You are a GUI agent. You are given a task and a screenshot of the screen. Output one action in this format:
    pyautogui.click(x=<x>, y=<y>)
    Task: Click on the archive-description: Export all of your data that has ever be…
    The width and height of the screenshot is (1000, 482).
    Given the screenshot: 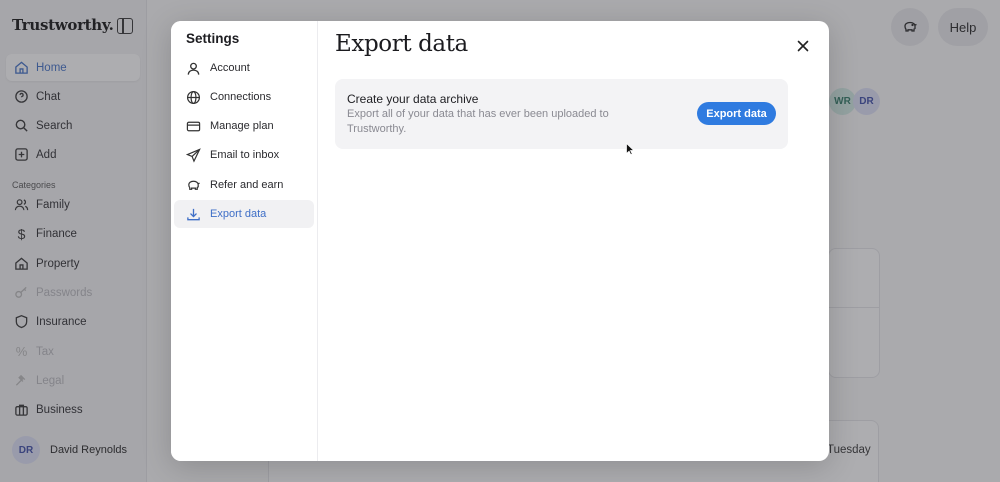 What is the action you would take?
    pyautogui.click(x=478, y=121)
    